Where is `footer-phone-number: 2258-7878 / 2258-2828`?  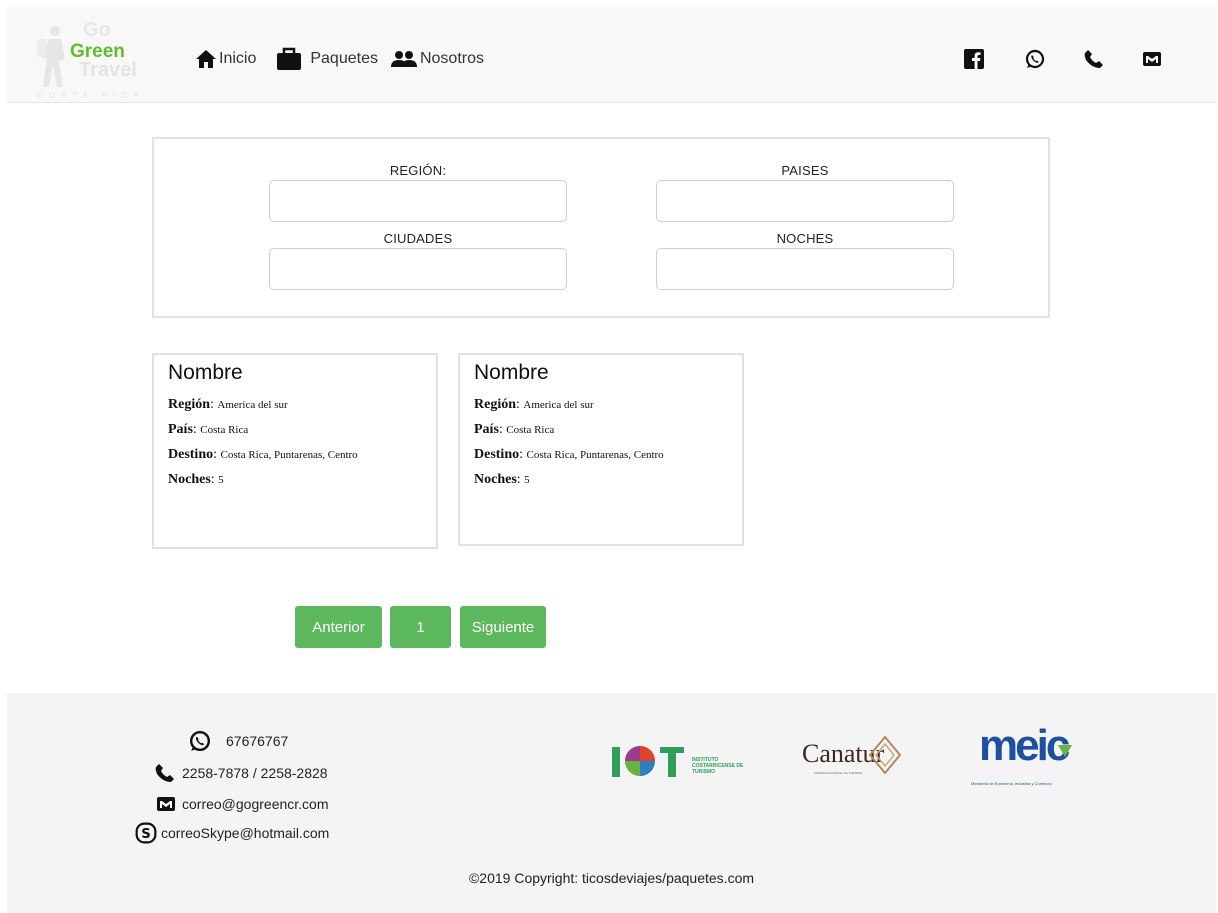 footer-phone-number: 2258-7878 / 2258-2828 is located at coordinates (255, 773).